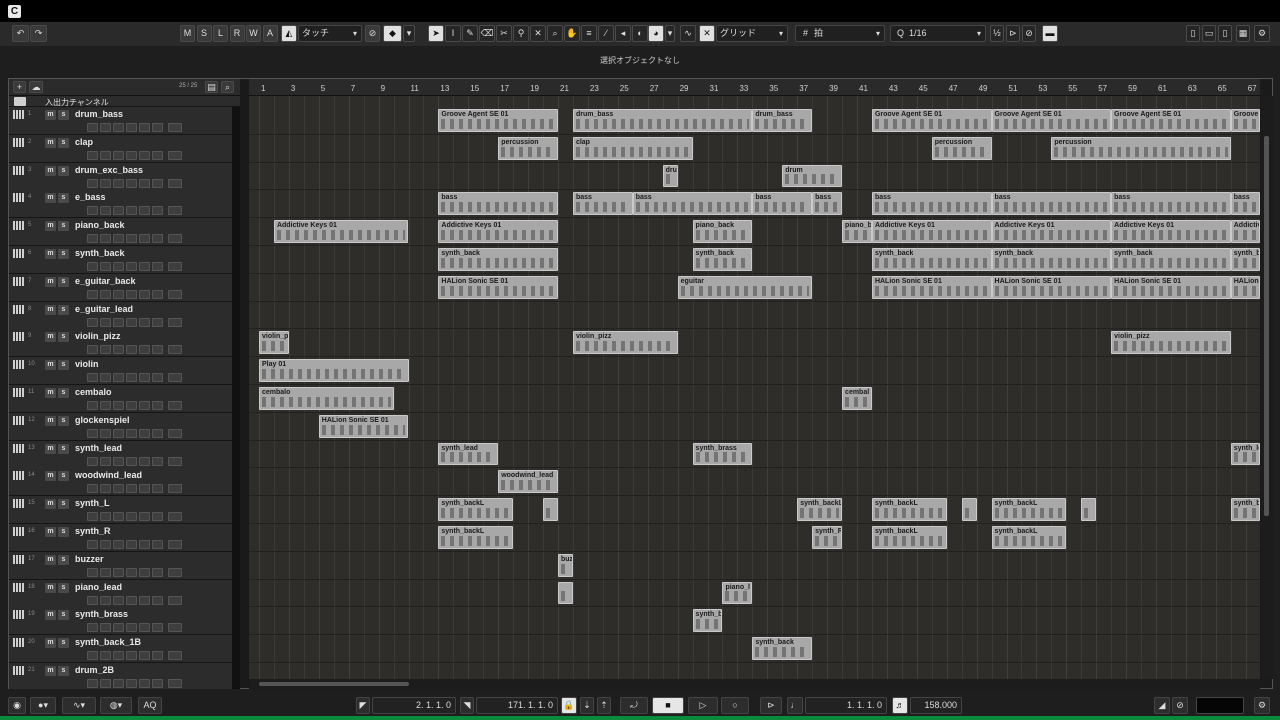 The width and height of the screenshot is (1280, 720). What do you see at coordinates (795, 705) in the screenshot?
I see `metronome-icon: ♩` at bounding box center [795, 705].